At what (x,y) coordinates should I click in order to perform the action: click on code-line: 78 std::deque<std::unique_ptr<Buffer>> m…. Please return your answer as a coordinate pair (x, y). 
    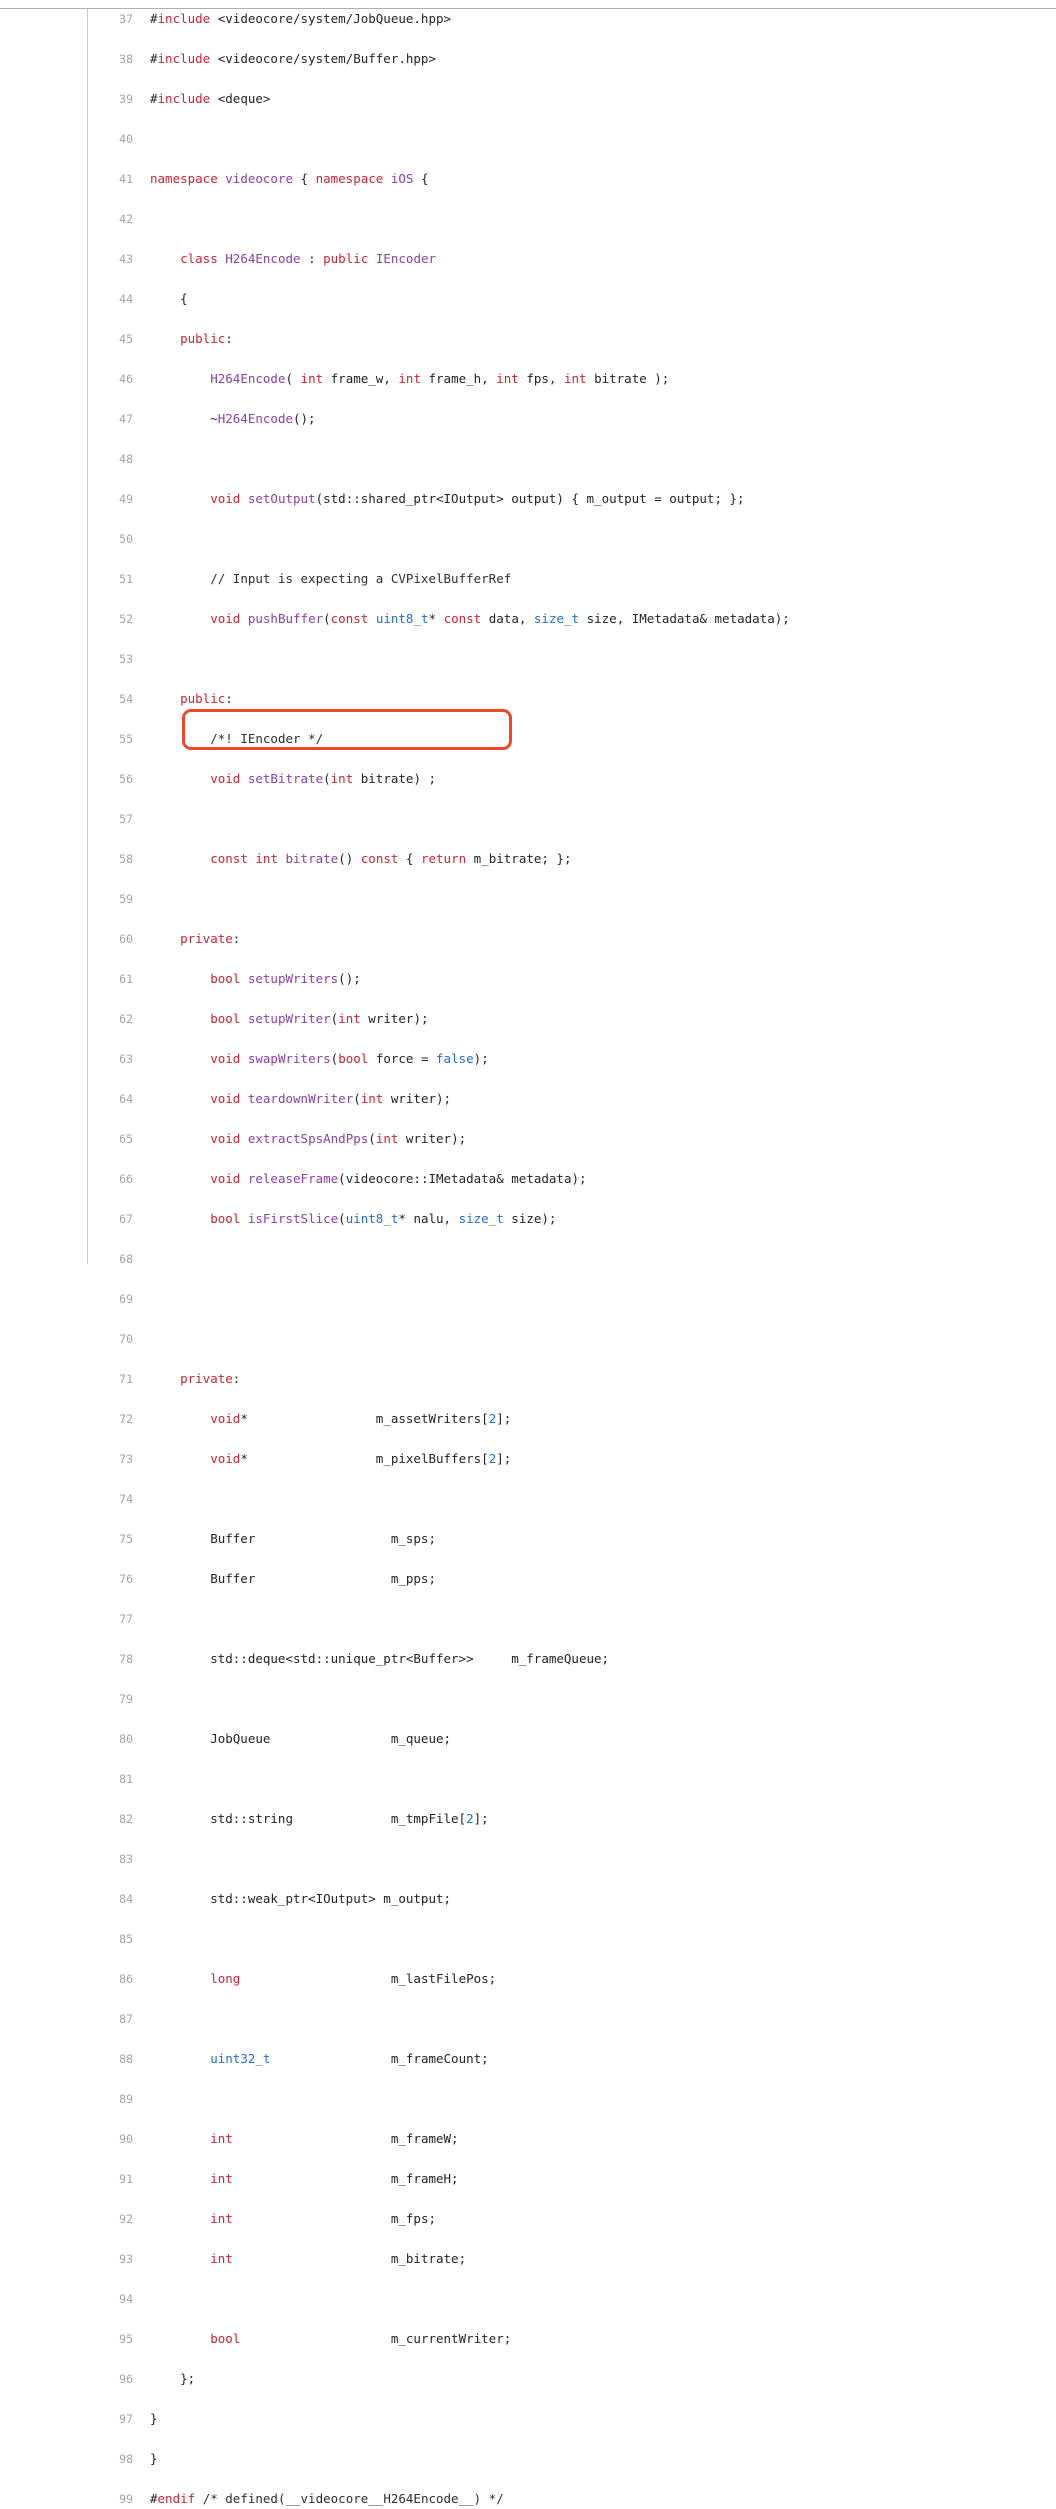
    Looking at the image, I should click on (528, 1659).